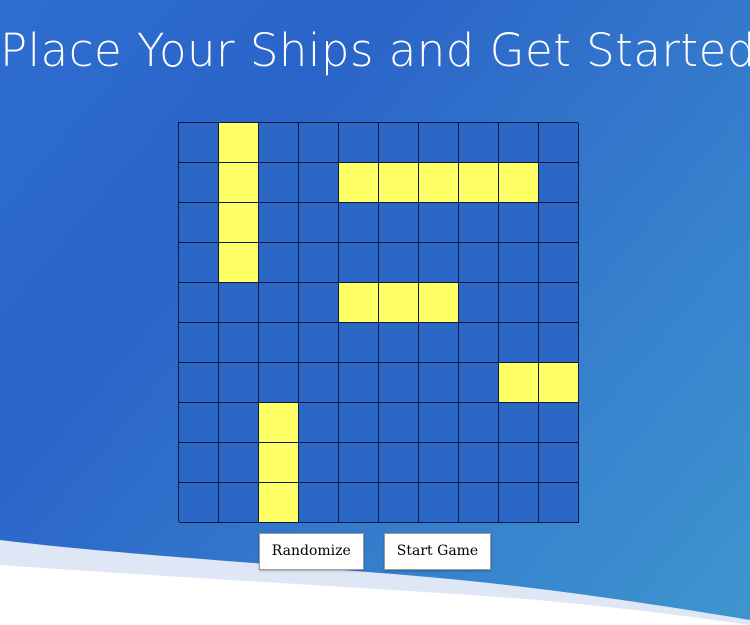 This screenshot has height=625, width=750. What do you see at coordinates (437, 551) in the screenshot?
I see `start-game-button: Start Game` at bounding box center [437, 551].